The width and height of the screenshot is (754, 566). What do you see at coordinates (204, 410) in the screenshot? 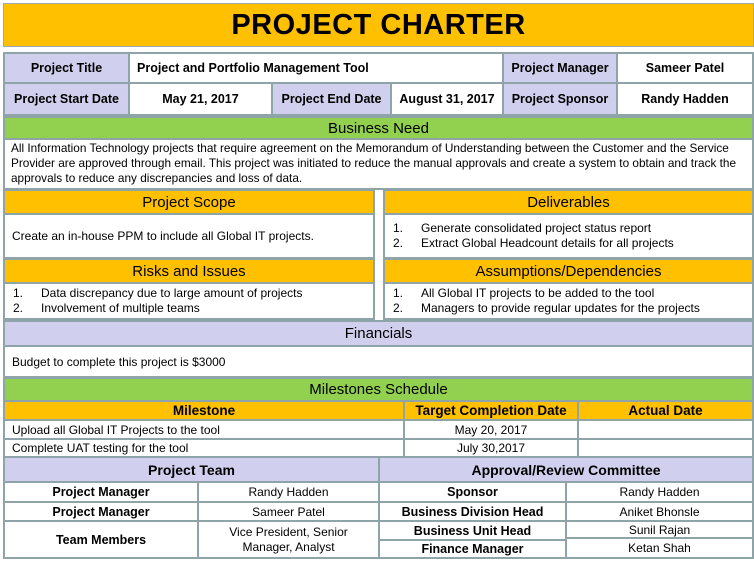
I see `milestone-column-header: Milestone` at bounding box center [204, 410].